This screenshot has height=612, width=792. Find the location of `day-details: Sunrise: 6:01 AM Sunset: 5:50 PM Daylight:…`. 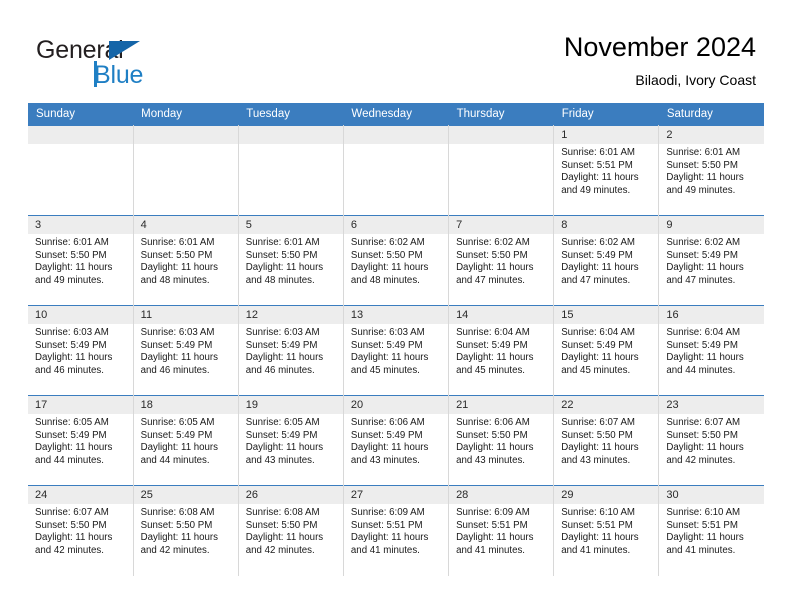

day-details: Sunrise: 6:01 AM Sunset: 5:50 PM Daylight:… is located at coordinates (80, 260).